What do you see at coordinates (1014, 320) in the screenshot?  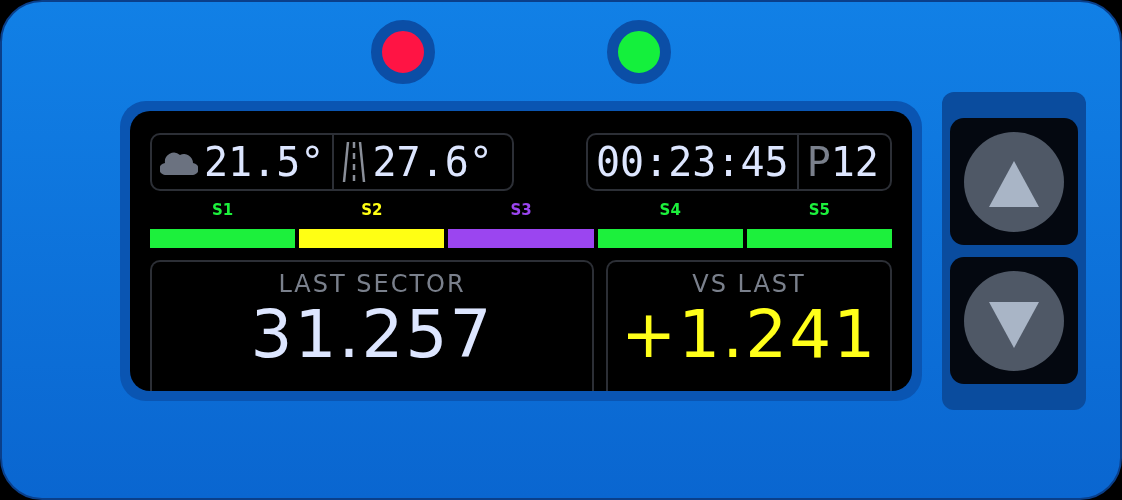 I see `down-button` at bounding box center [1014, 320].